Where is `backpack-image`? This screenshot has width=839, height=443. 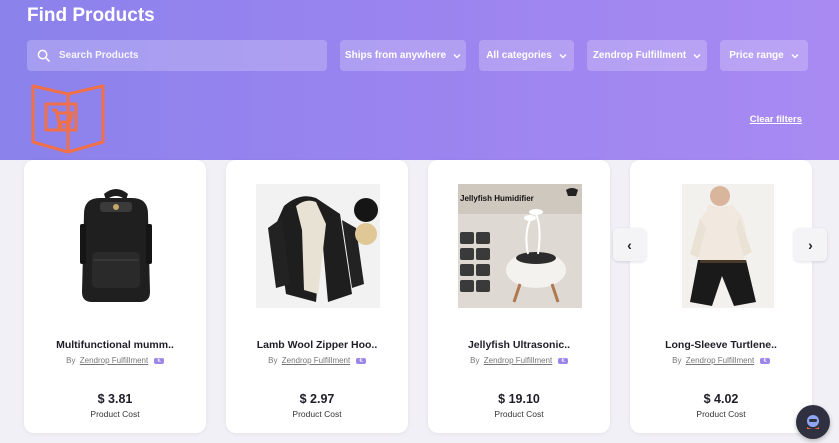
backpack-image is located at coordinates (116, 245).